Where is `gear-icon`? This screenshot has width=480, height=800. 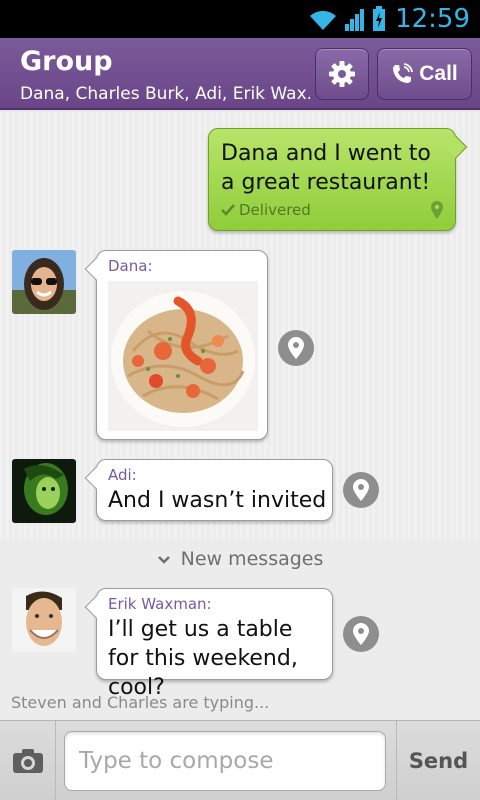 gear-icon is located at coordinates (342, 74).